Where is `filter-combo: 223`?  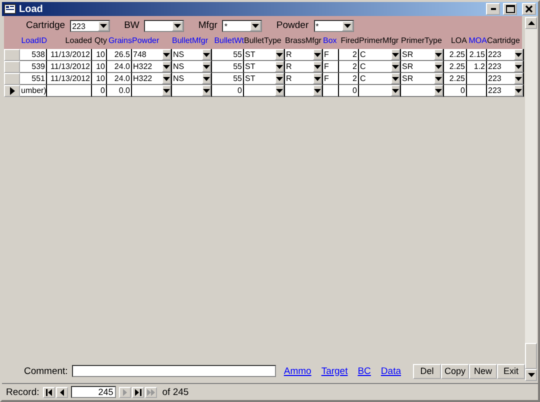 filter-combo: 223 is located at coordinates (90, 26).